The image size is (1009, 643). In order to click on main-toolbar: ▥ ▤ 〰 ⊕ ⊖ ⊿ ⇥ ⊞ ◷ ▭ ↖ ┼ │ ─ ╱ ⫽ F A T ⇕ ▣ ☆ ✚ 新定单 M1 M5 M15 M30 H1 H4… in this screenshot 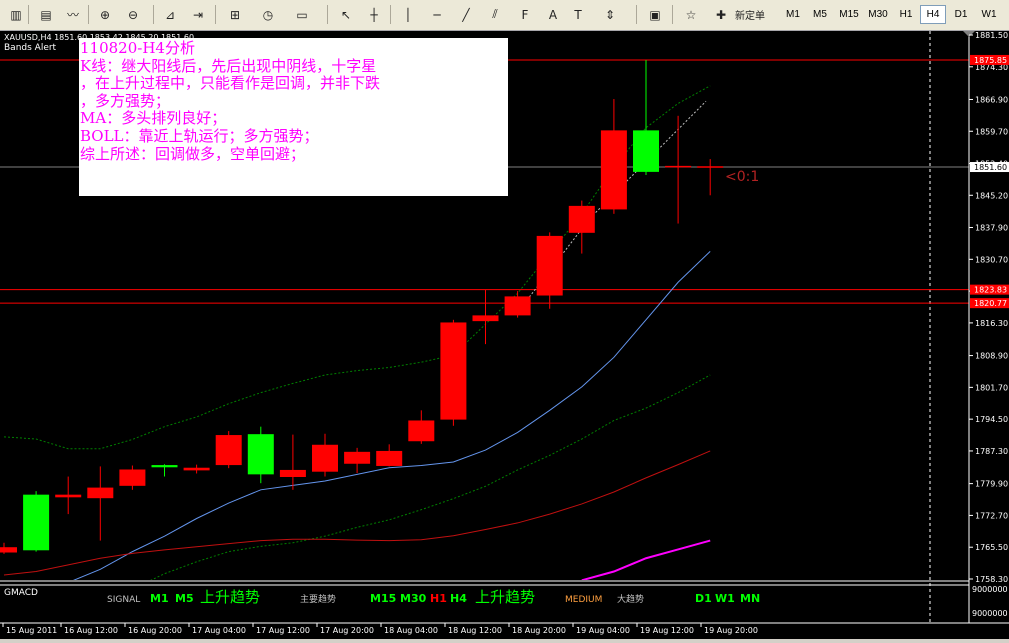, I will do `click(504, 15)`.